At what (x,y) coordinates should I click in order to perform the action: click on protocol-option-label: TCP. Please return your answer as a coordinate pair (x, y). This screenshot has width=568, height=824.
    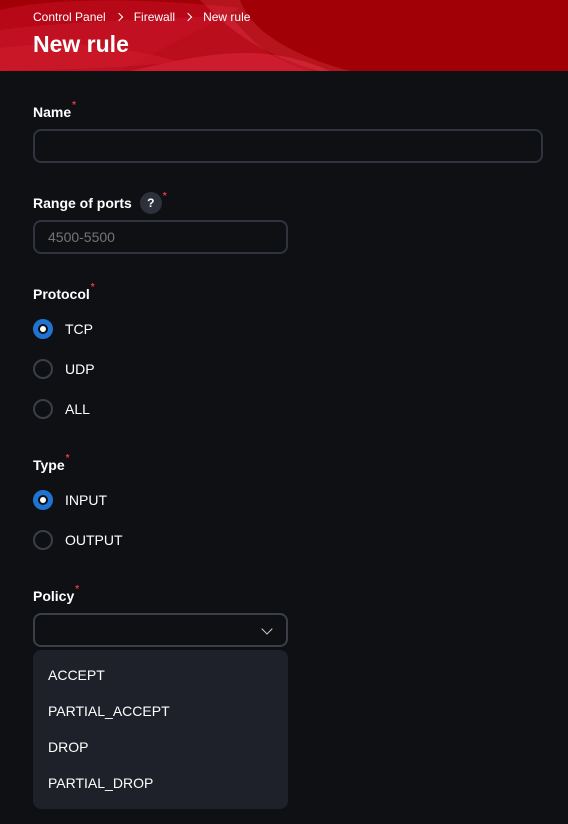
    Looking at the image, I should click on (79, 329).